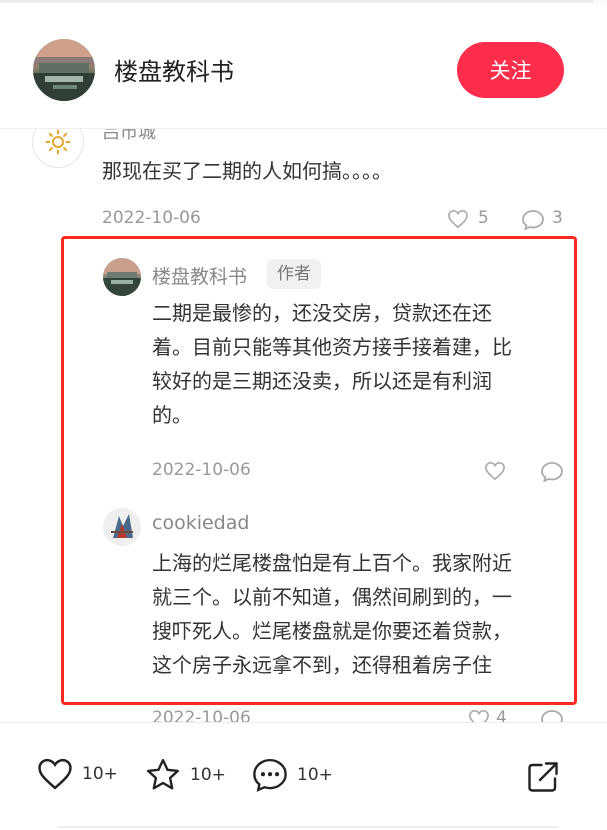 The width and height of the screenshot is (607, 830). I want to click on like-count: 10+, so click(100, 774).